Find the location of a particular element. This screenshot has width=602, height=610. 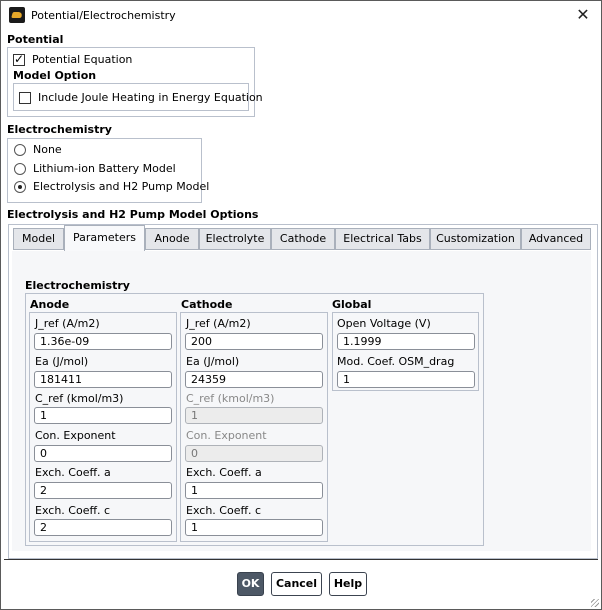

tab-electrical-tabs: Electrical Tabs is located at coordinates (382, 239).